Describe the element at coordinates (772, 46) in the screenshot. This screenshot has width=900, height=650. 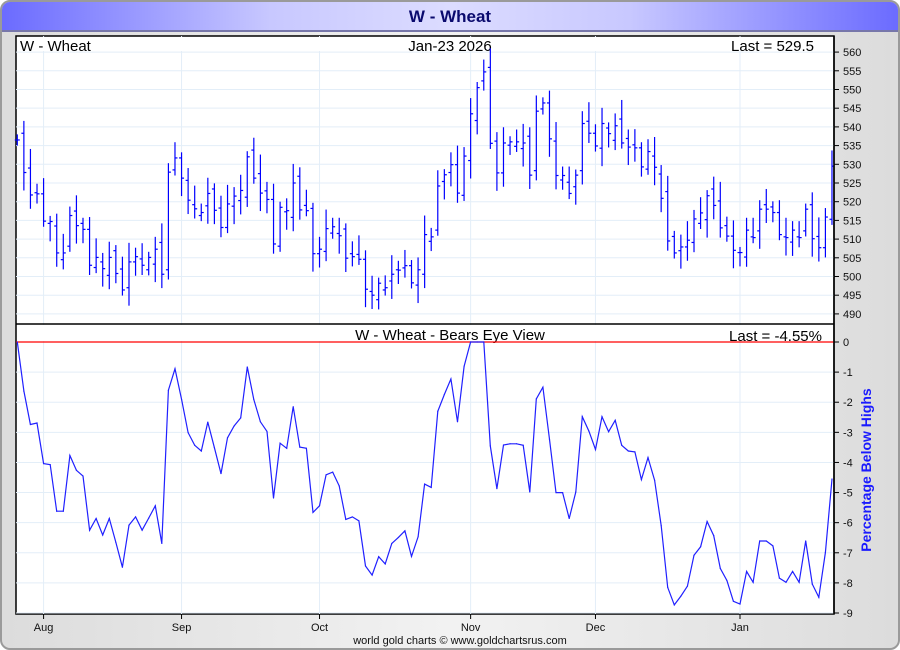
I see `price-last-label: Last = 529.5` at that location.